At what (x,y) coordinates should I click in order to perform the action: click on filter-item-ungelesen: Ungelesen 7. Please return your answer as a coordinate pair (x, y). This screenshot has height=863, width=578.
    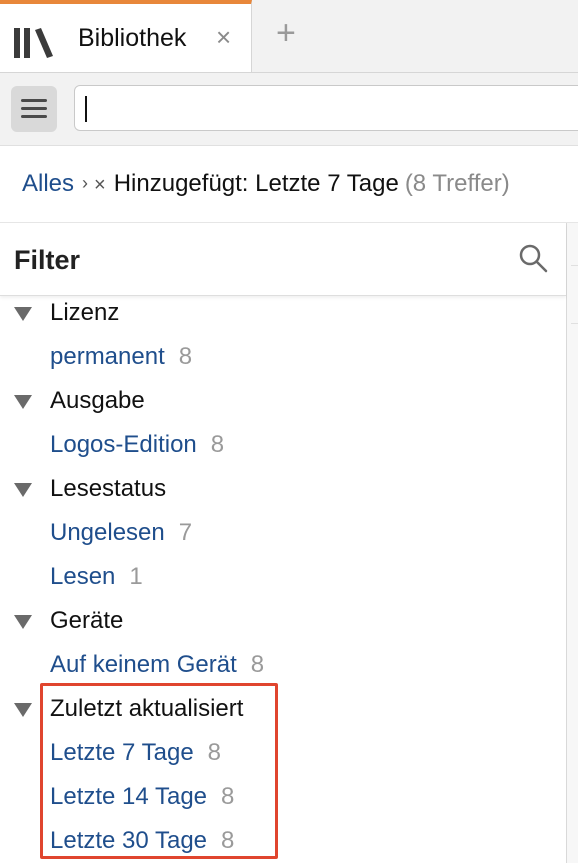
    Looking at the image, I should click on (121, 533).